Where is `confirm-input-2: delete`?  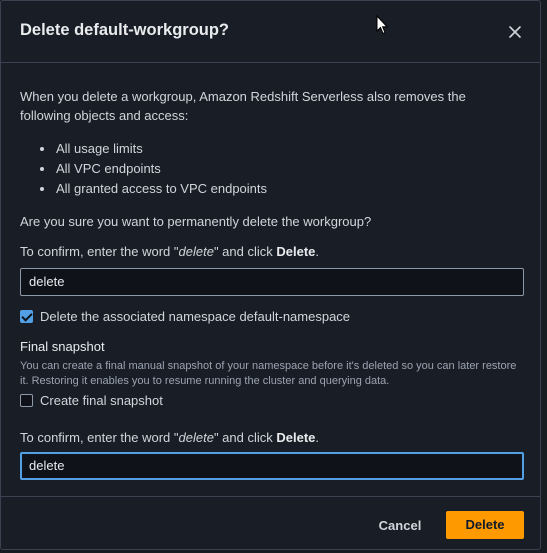
confirm-input-2: delete is located at coordinates (272, 466).